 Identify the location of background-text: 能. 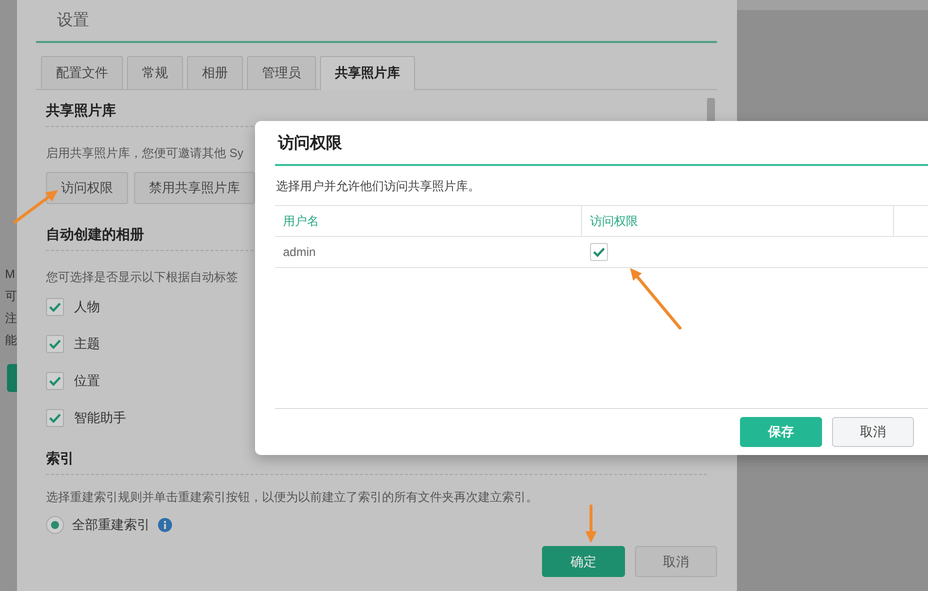
(11, 340).